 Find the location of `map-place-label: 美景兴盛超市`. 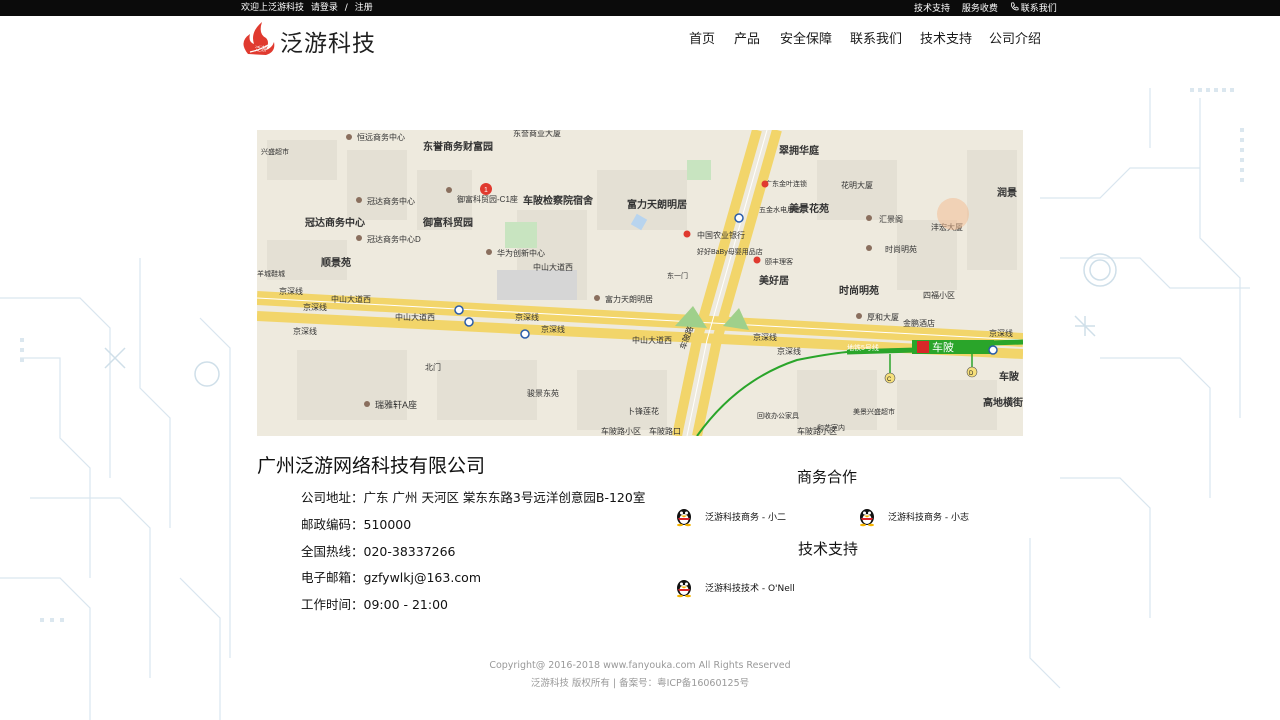

map-place-label: 美景兴盛超市 is located at coordinates (874, 411).